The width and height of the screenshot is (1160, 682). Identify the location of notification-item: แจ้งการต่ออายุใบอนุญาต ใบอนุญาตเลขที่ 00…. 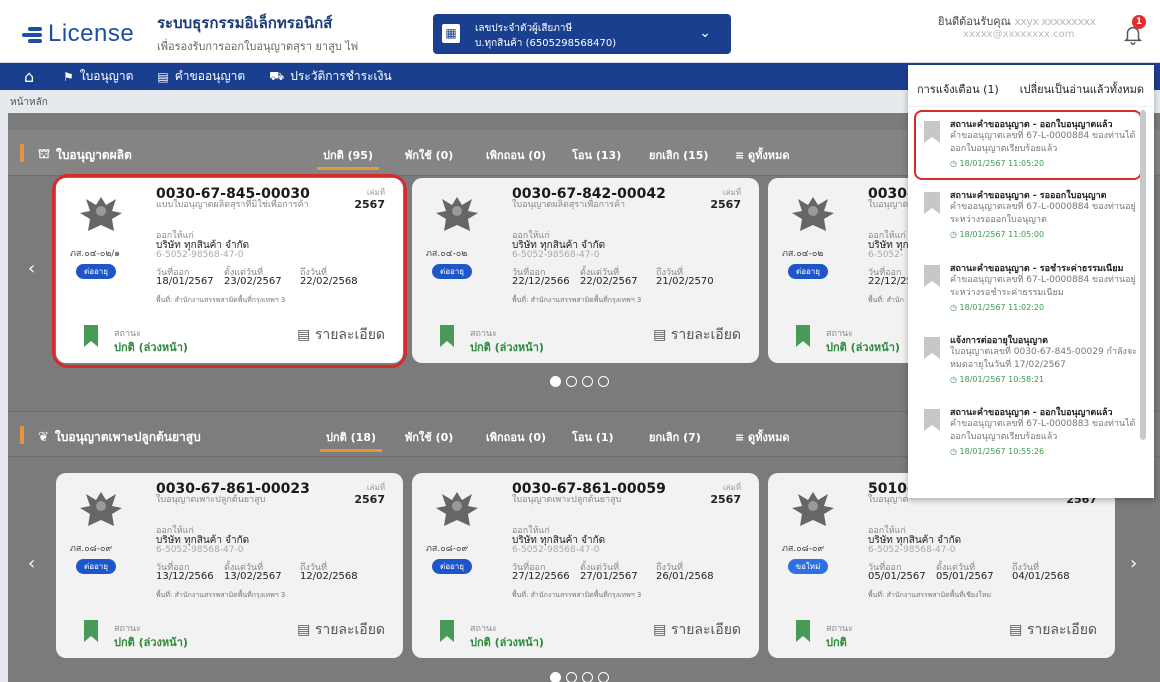
(1030, 361).